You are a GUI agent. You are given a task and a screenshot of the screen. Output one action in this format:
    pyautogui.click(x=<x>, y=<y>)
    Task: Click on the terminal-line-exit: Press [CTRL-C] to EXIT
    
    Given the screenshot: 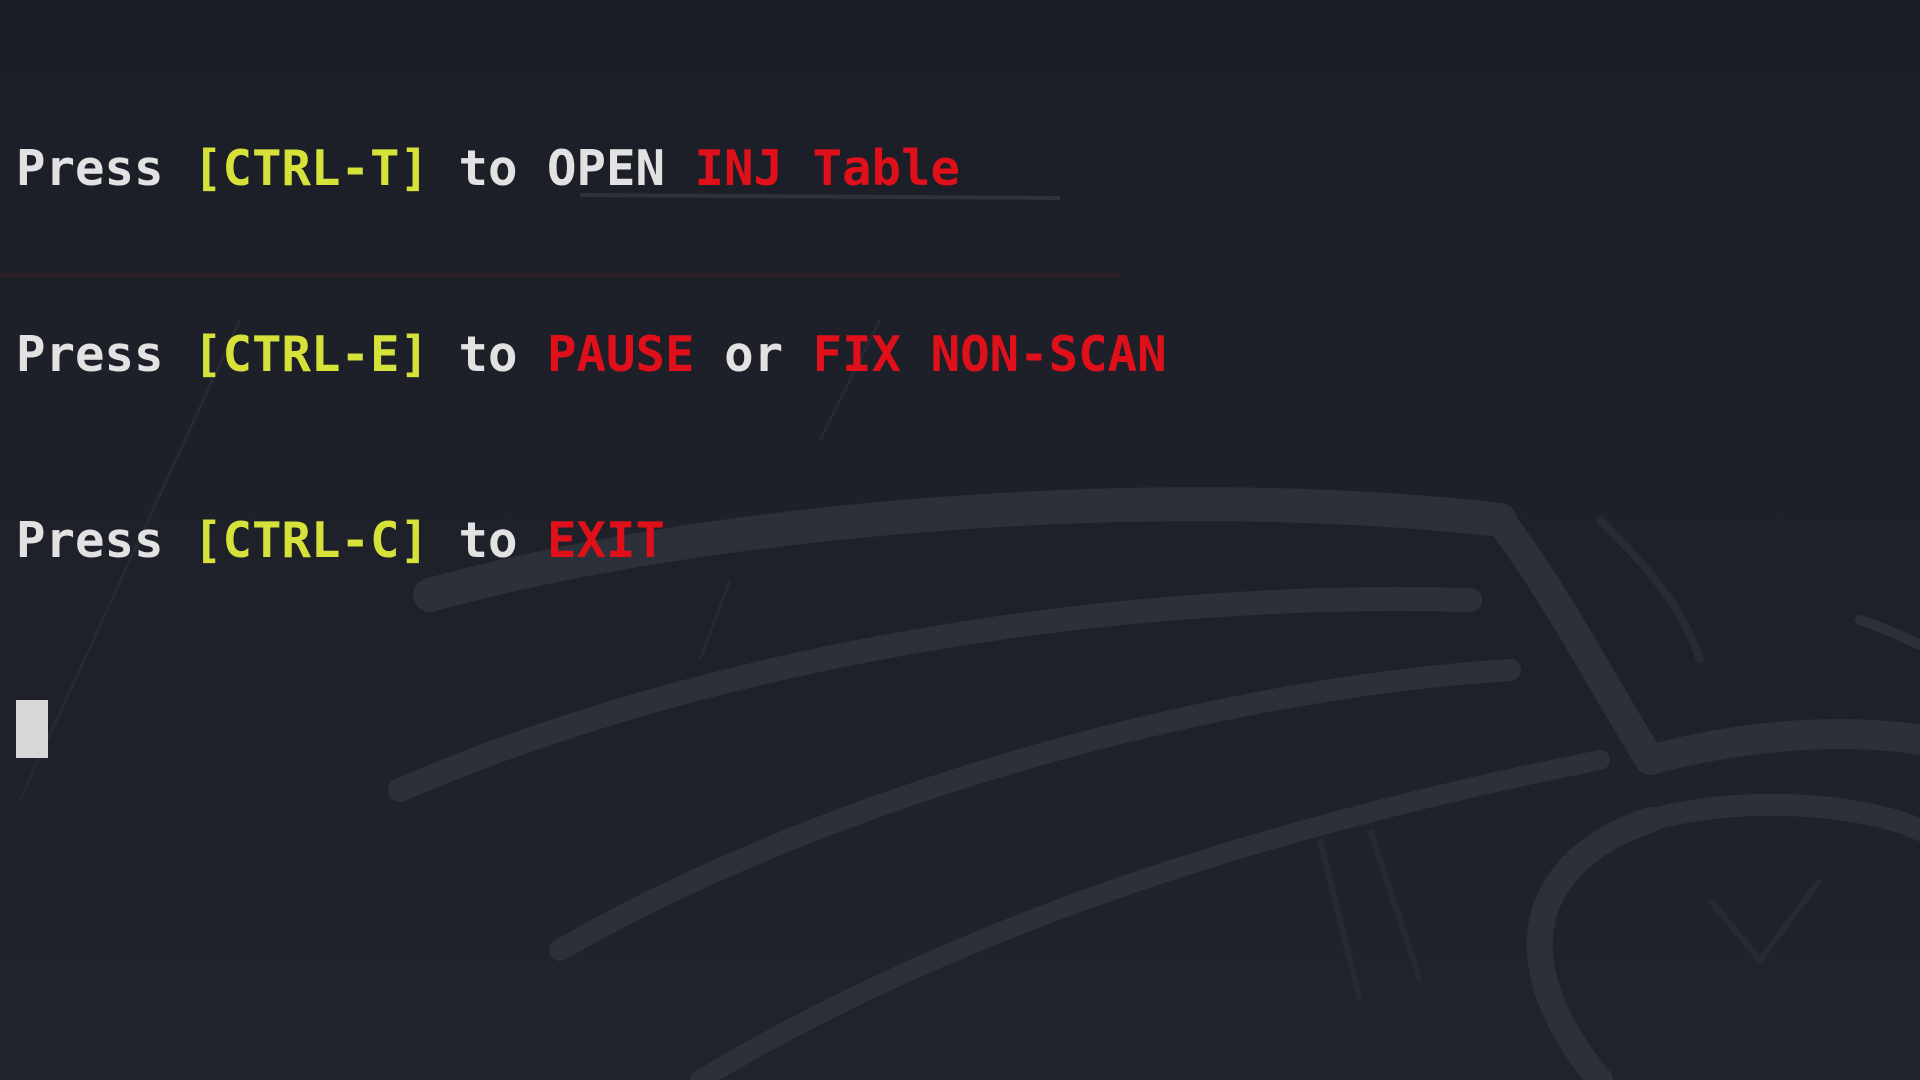 What is the action you would take?
    pyautogui.click(x=591, y=541)
    